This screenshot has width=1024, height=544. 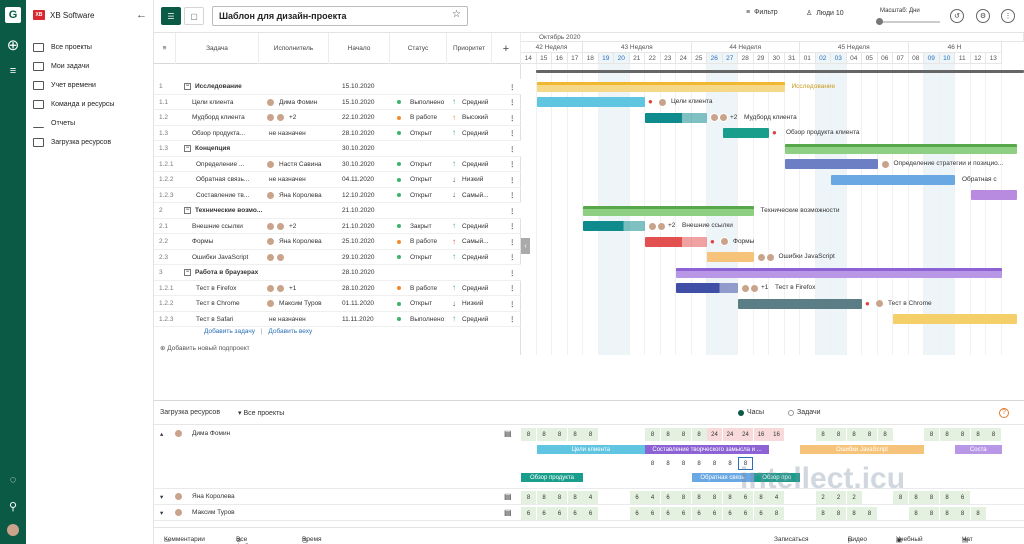 What do you see at coordinates (302, 102) in the screenshot?
I see `task-assignee: Дима Фомин` at bounding box center [302, 102].